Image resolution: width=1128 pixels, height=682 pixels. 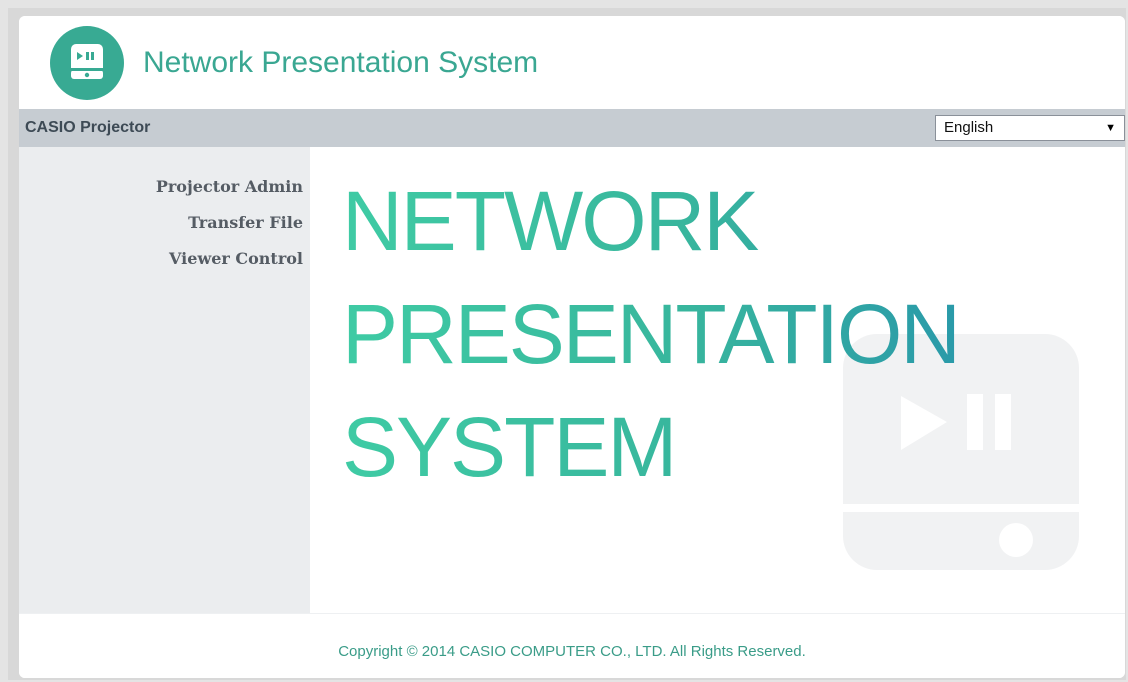 I want to click on app-logo, so click(x=87, y=63).